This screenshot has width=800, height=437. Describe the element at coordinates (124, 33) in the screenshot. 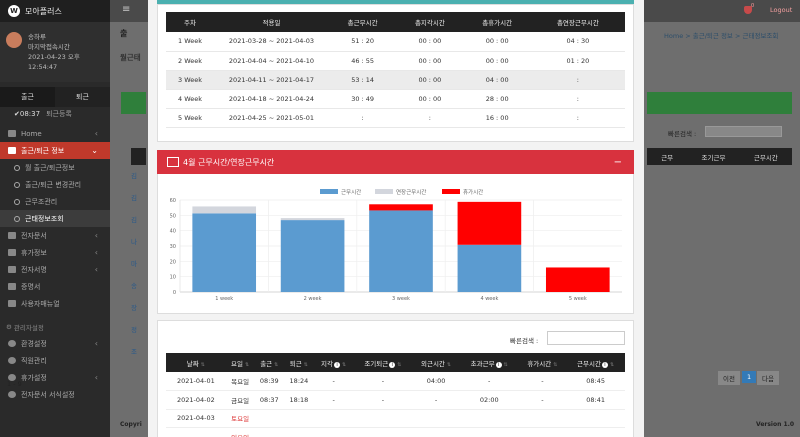

I see `page-title: 출` at that location.